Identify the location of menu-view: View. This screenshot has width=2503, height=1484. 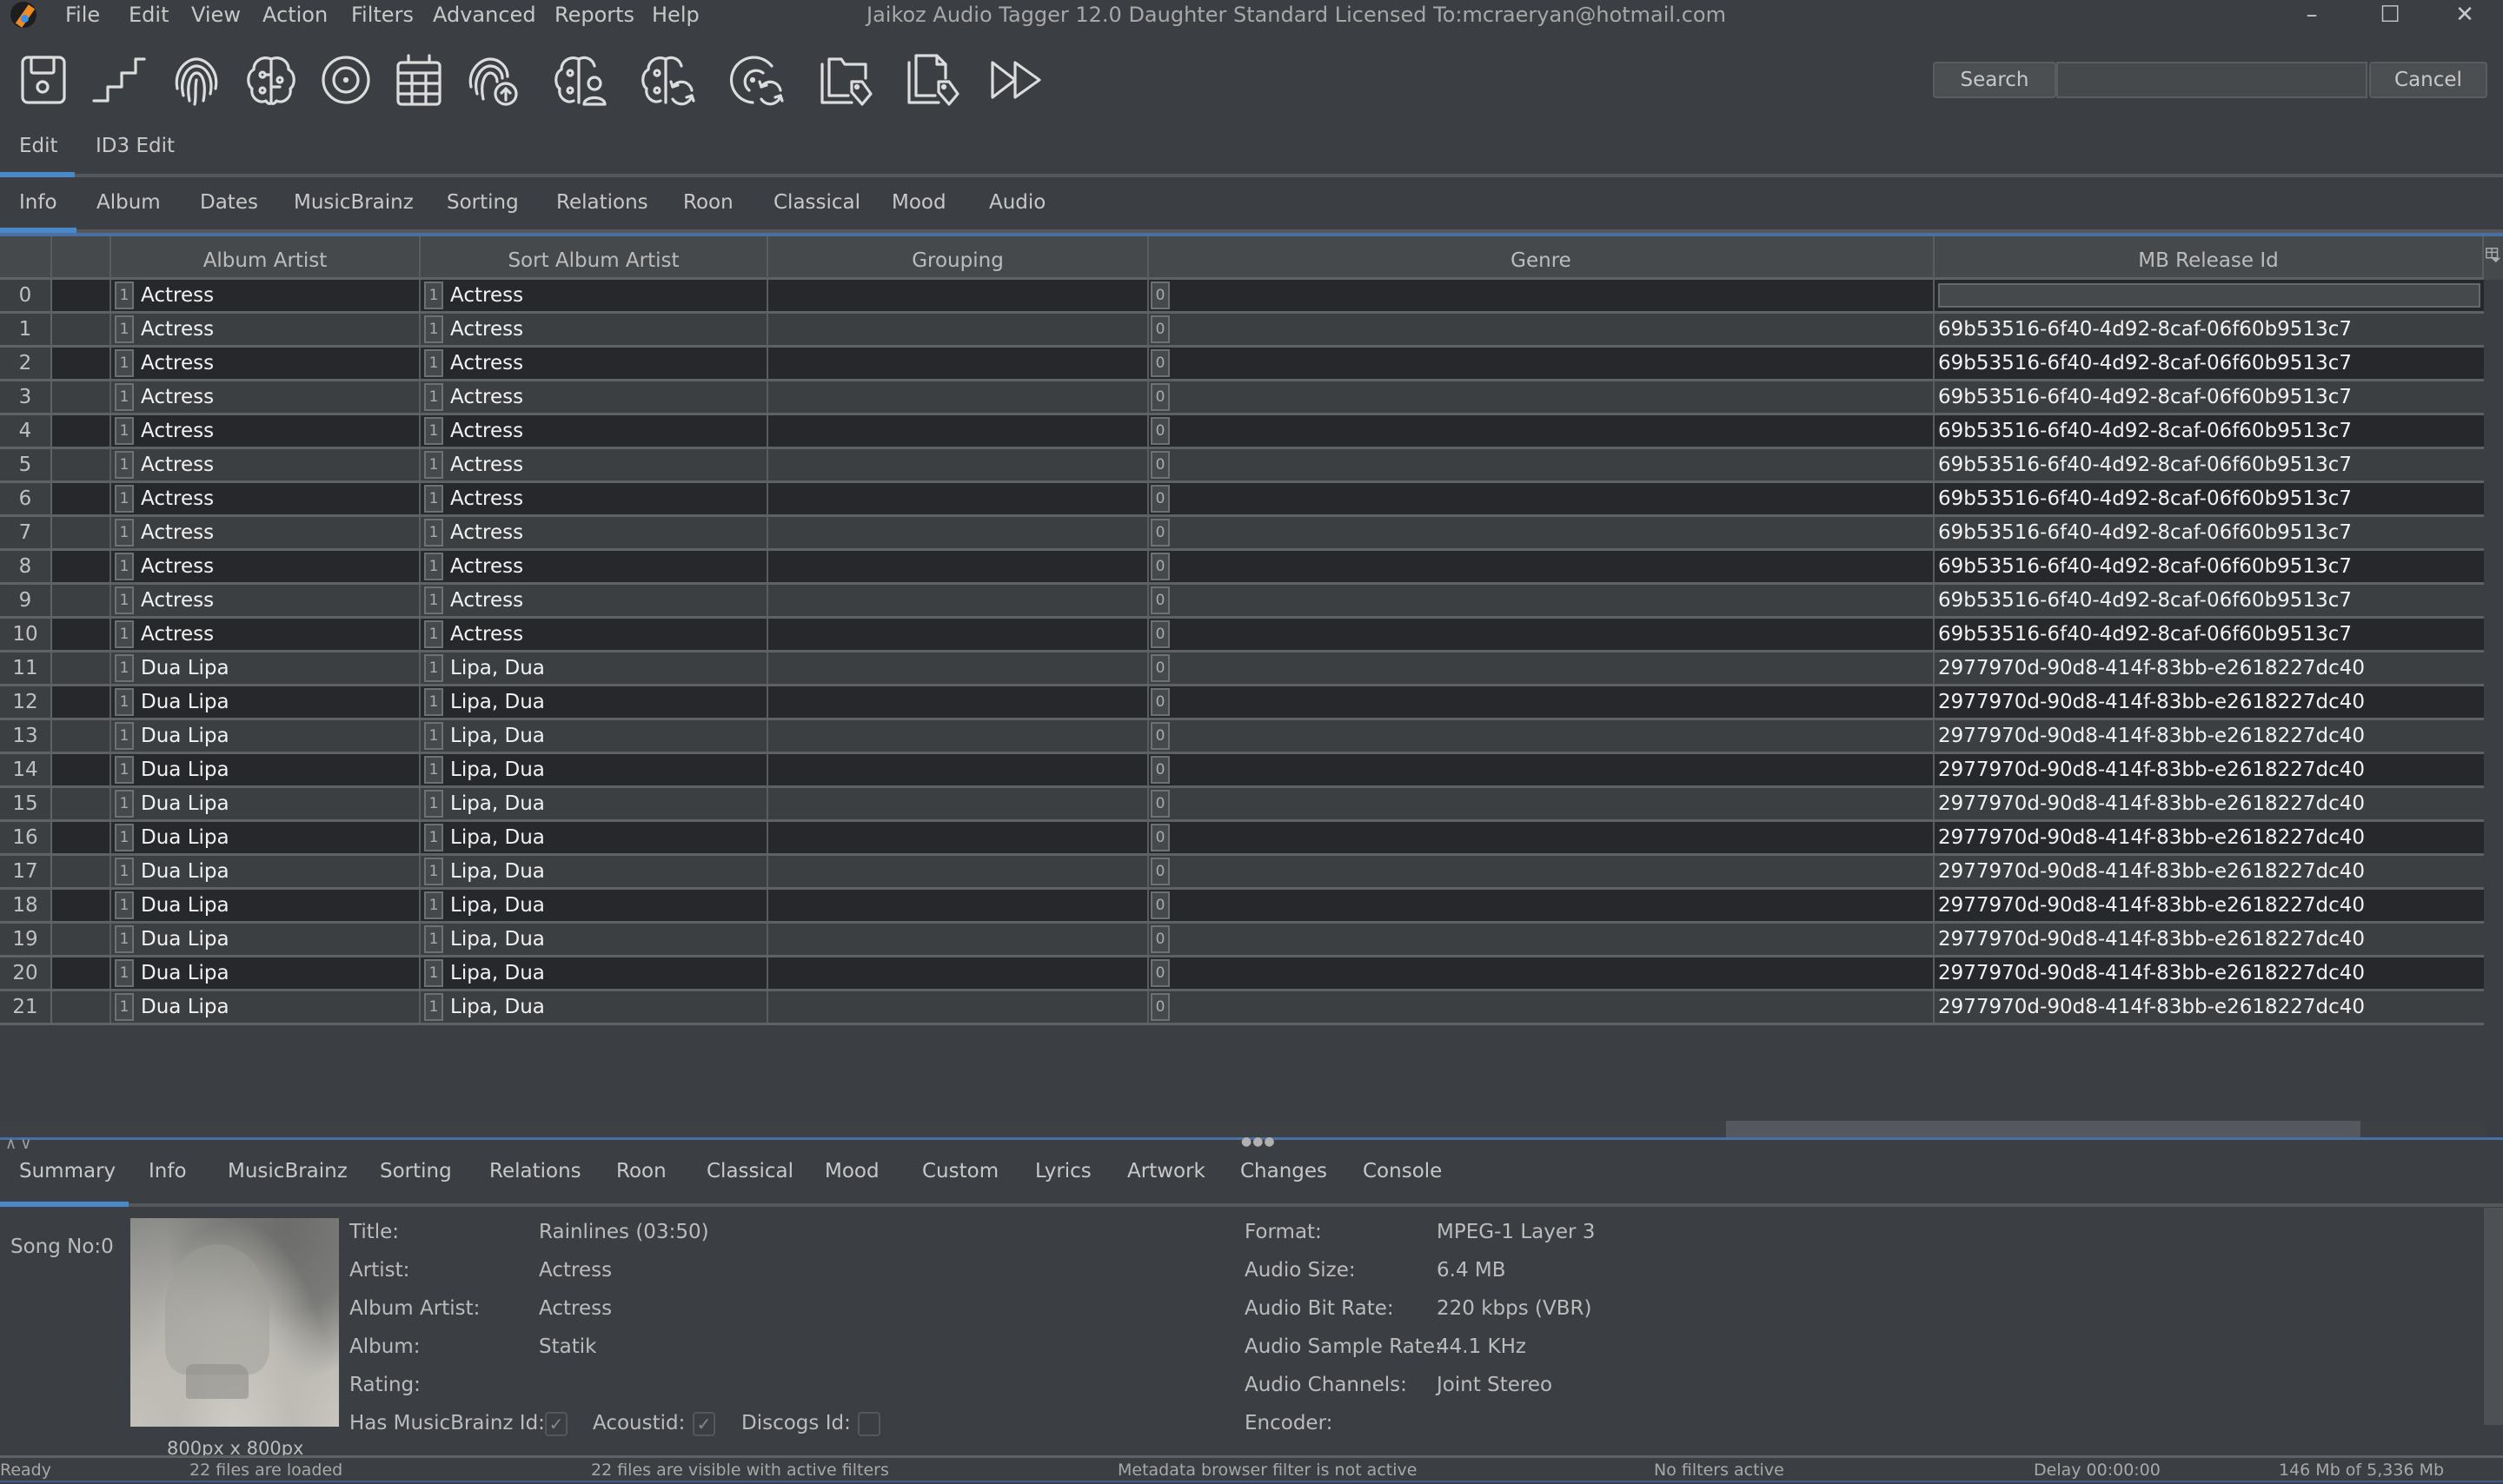
(216, 15).